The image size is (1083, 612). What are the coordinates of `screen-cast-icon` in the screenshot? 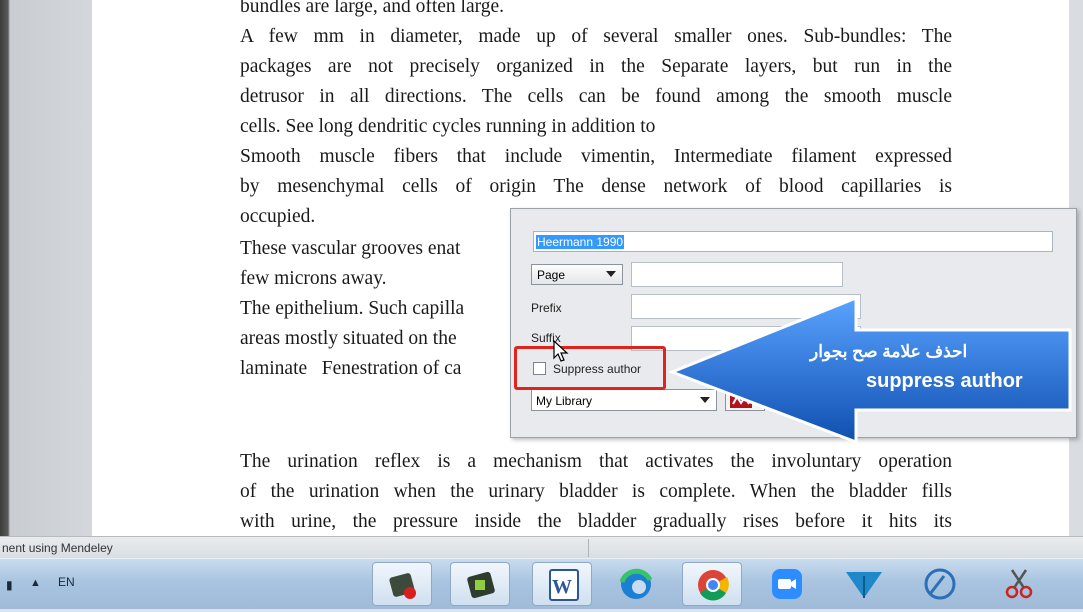 It's located at (940, 584).